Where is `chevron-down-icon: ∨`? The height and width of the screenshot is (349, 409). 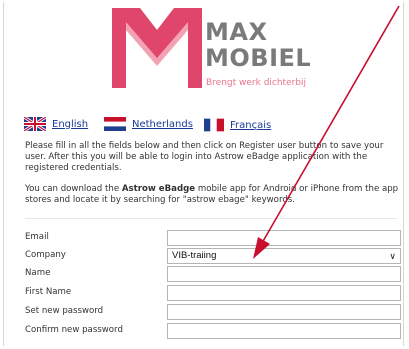 chevron-down-icon: ∨ is located at coordinates (392, 256).